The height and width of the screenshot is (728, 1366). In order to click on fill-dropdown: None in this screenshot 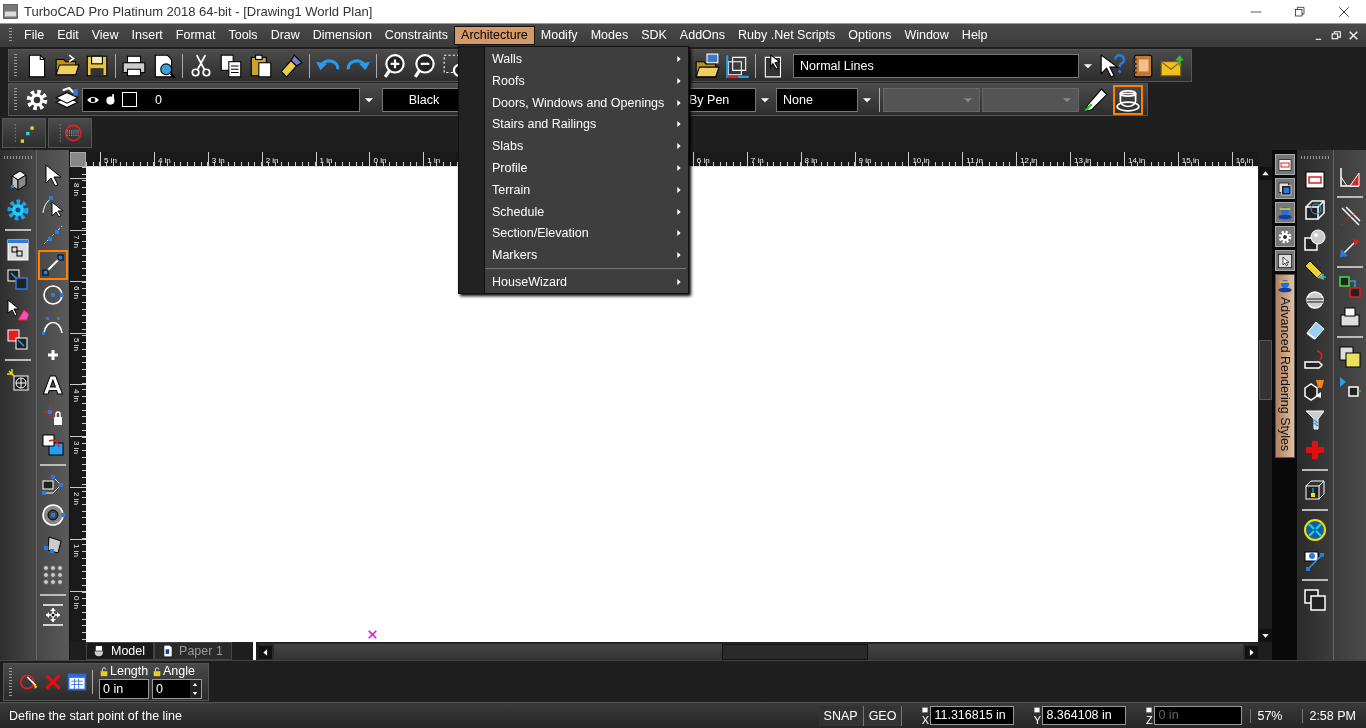, I will do `click(817, 99)`.